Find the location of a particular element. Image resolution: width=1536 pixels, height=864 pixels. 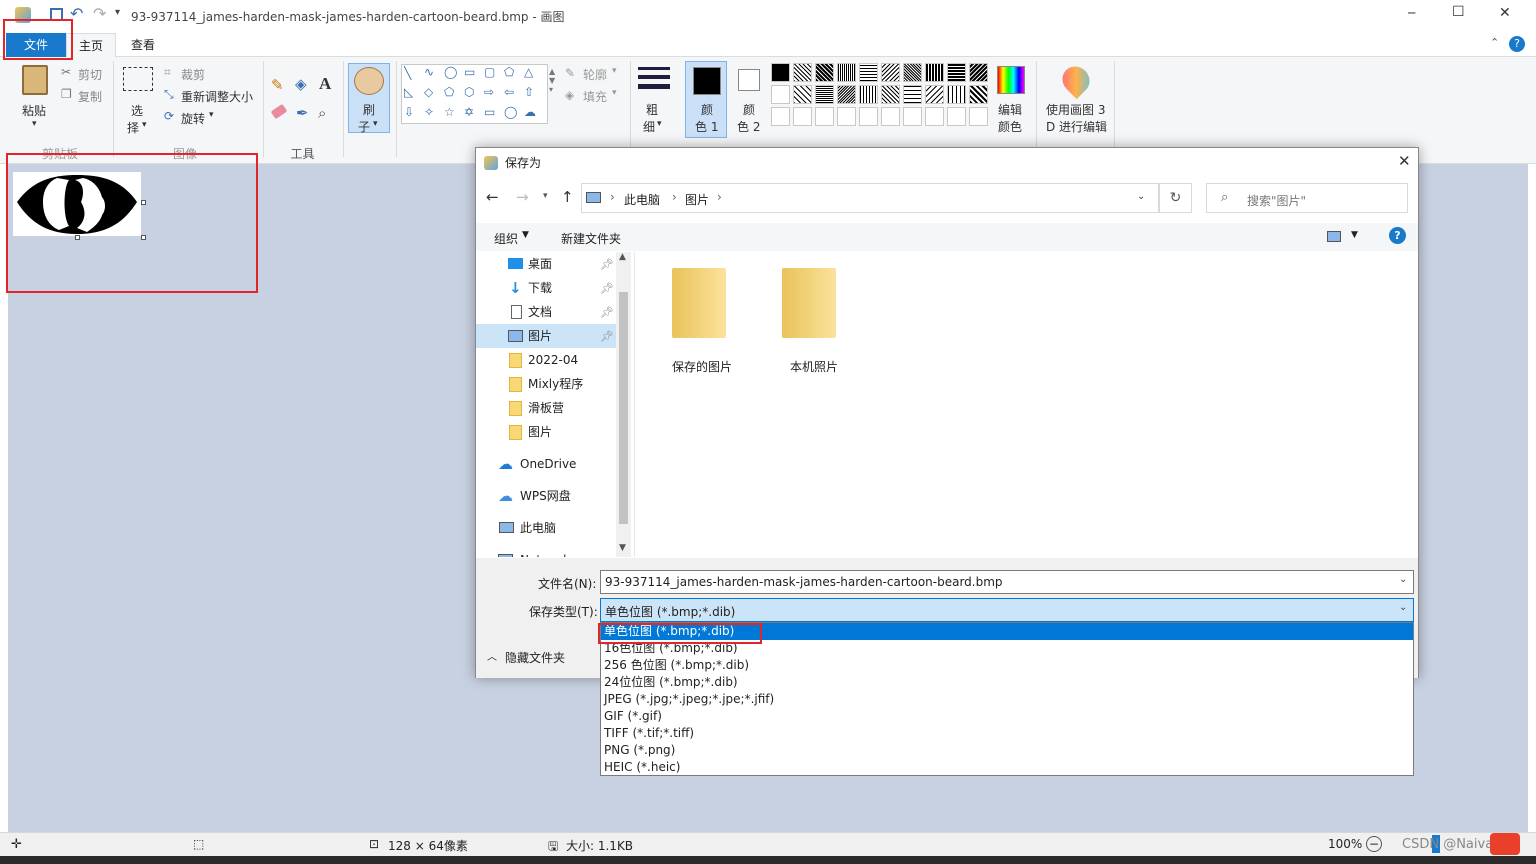

color2-swatch is located at coordinates (749, 80).